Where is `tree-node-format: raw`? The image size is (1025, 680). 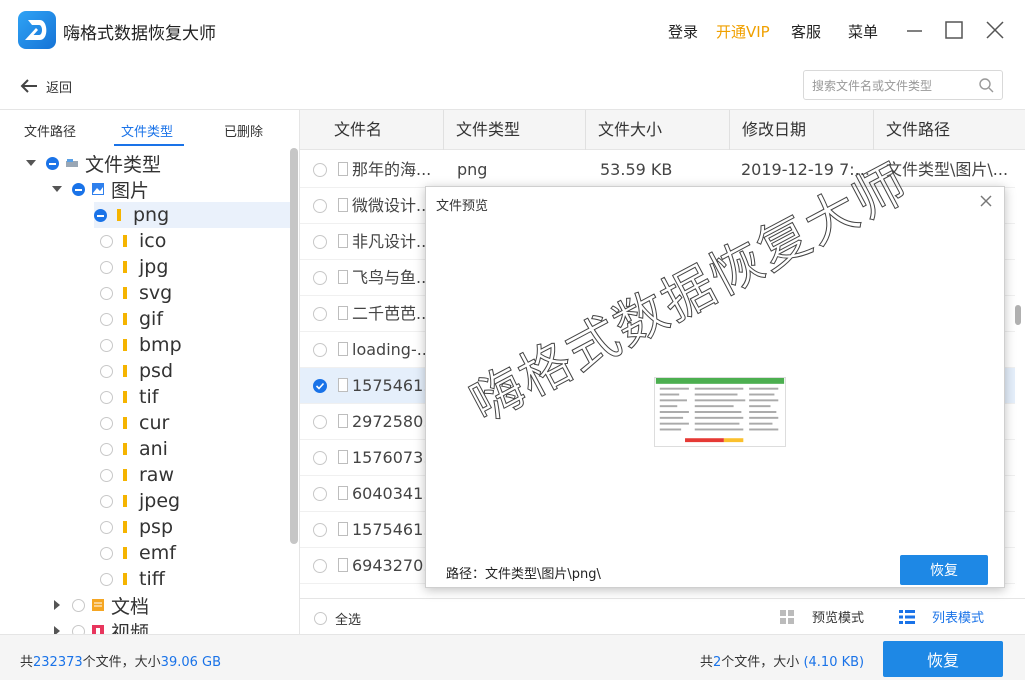
tree-node-format: raw is located at coordinates (137, 475).